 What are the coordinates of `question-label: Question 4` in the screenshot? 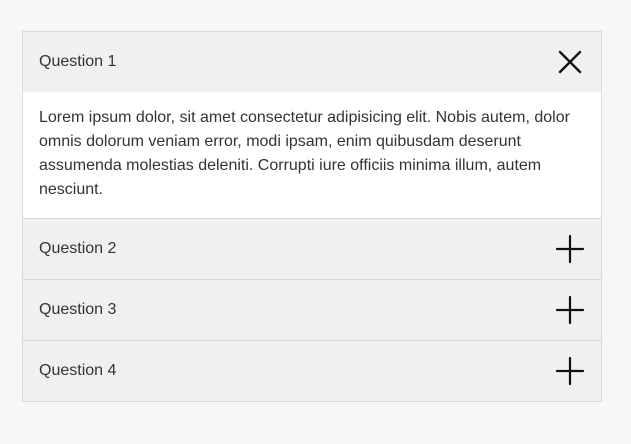 It's located at (78, 370).